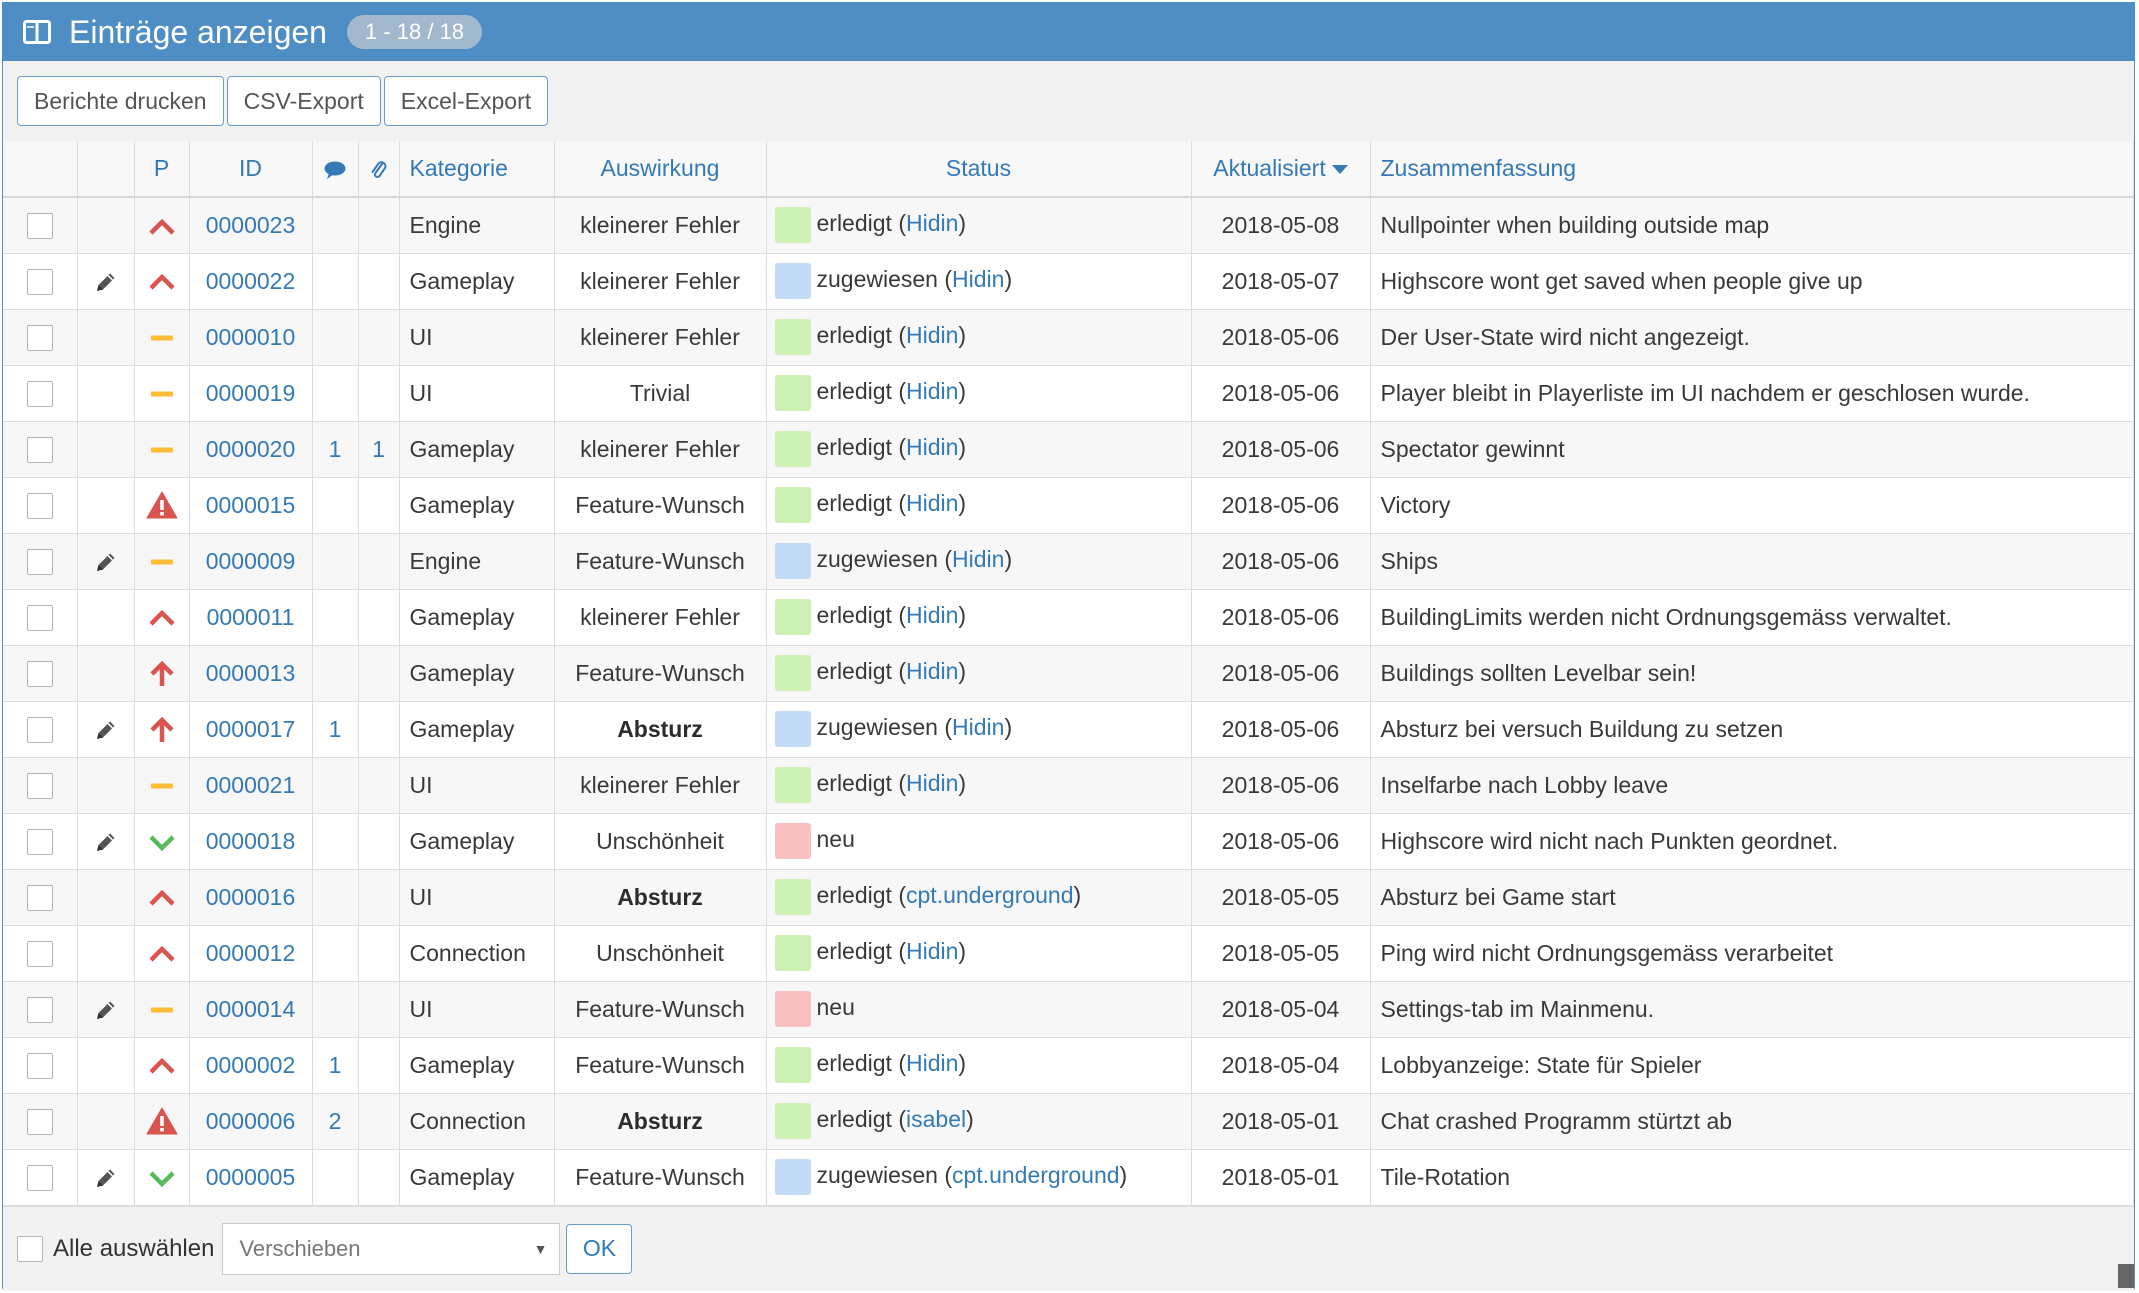 The width and height of the screenshot is (2139, 1293). What do you see at coordinates (936, 1119) in the screenshot?
I see `assignee-link: isabel` at bounding box center [936, 1119].